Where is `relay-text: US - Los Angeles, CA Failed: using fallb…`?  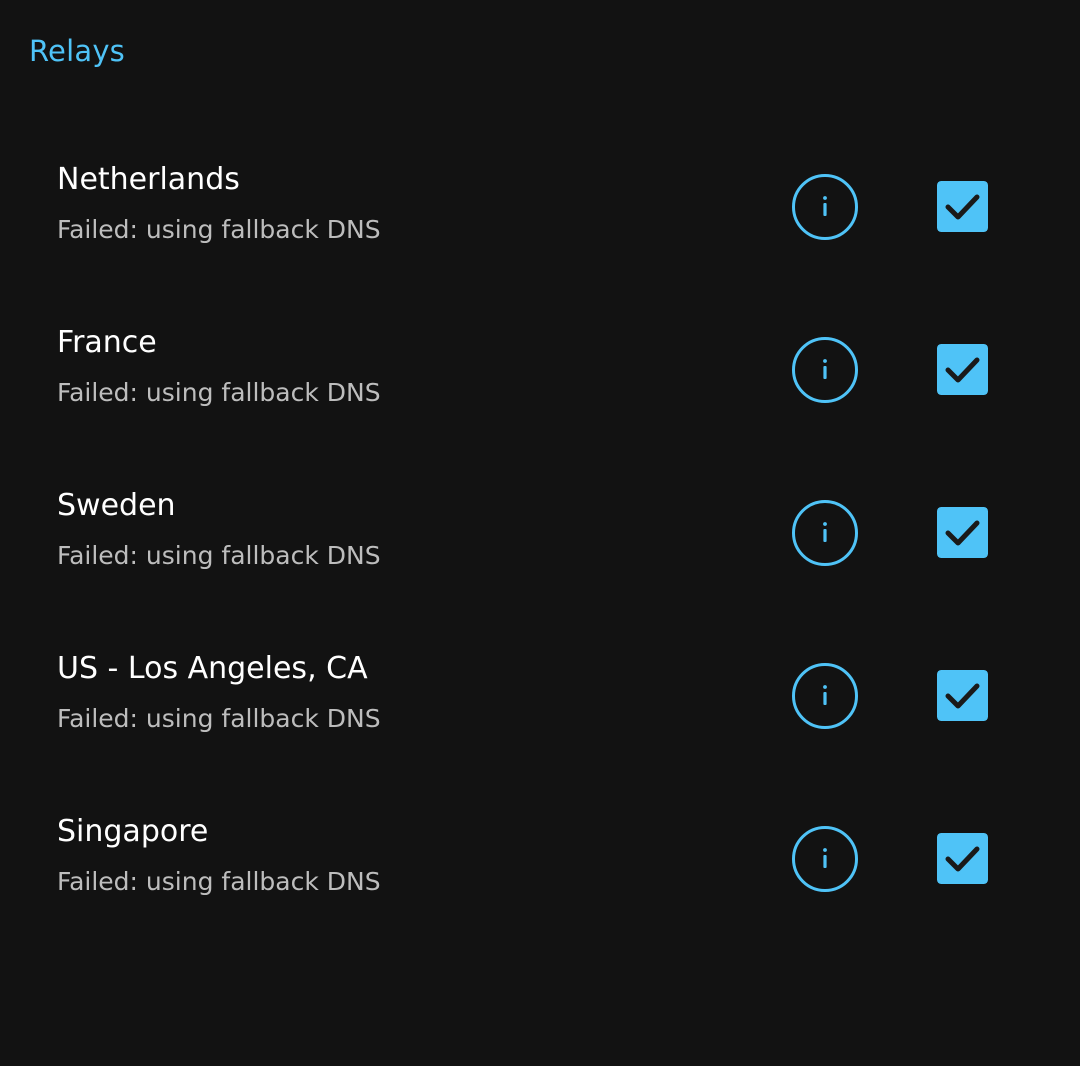
relay-text: US - Los Angeles, CA Failed: using fallb… is located at coordinates (219, 693).